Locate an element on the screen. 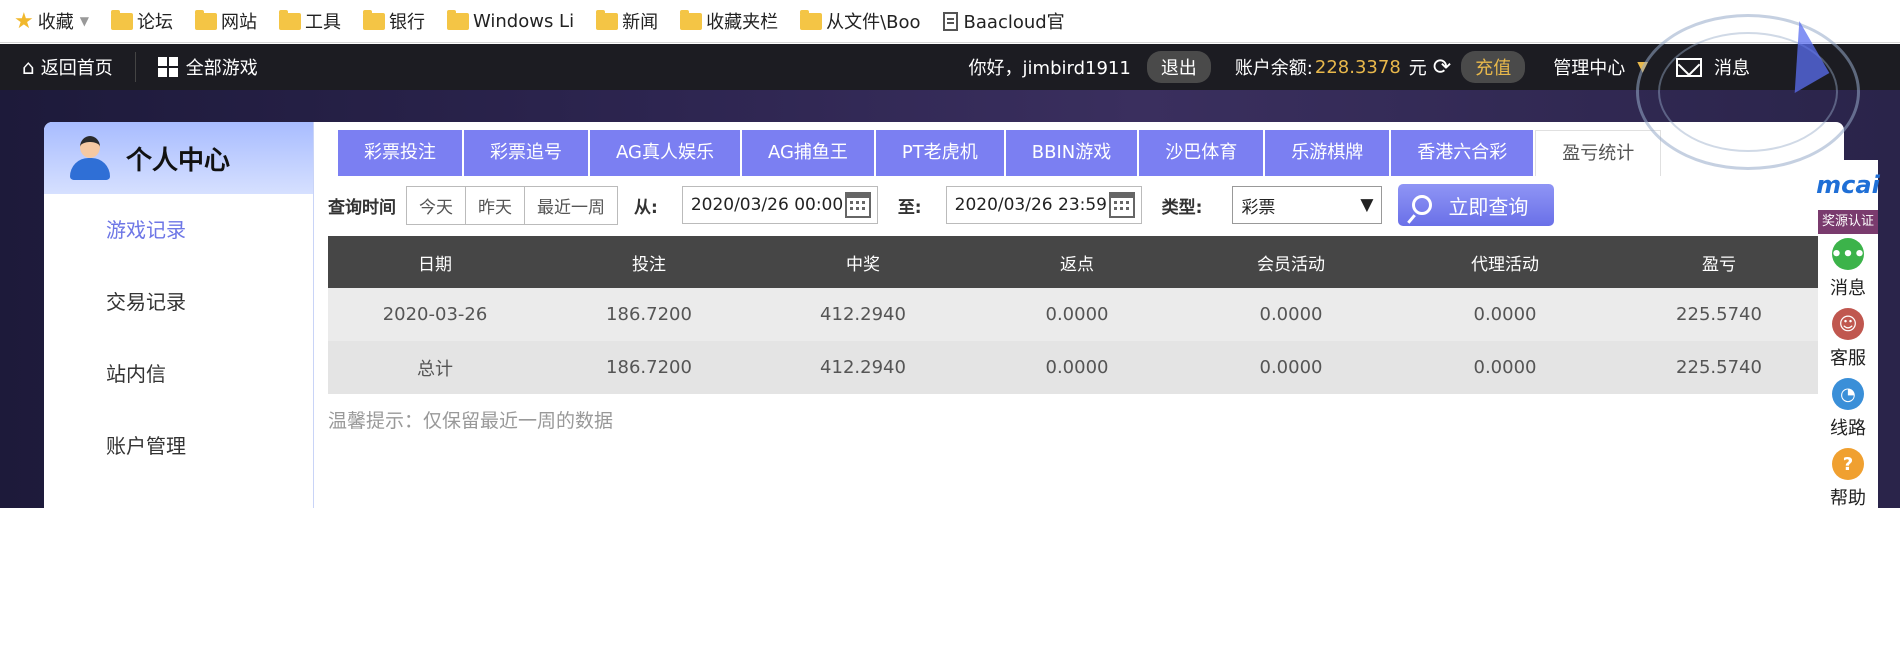 Image resolution: width=1900 pixels, height=648 pixels. sidebar-item-inbox: 站内信 is located at coordinates (178, 374).